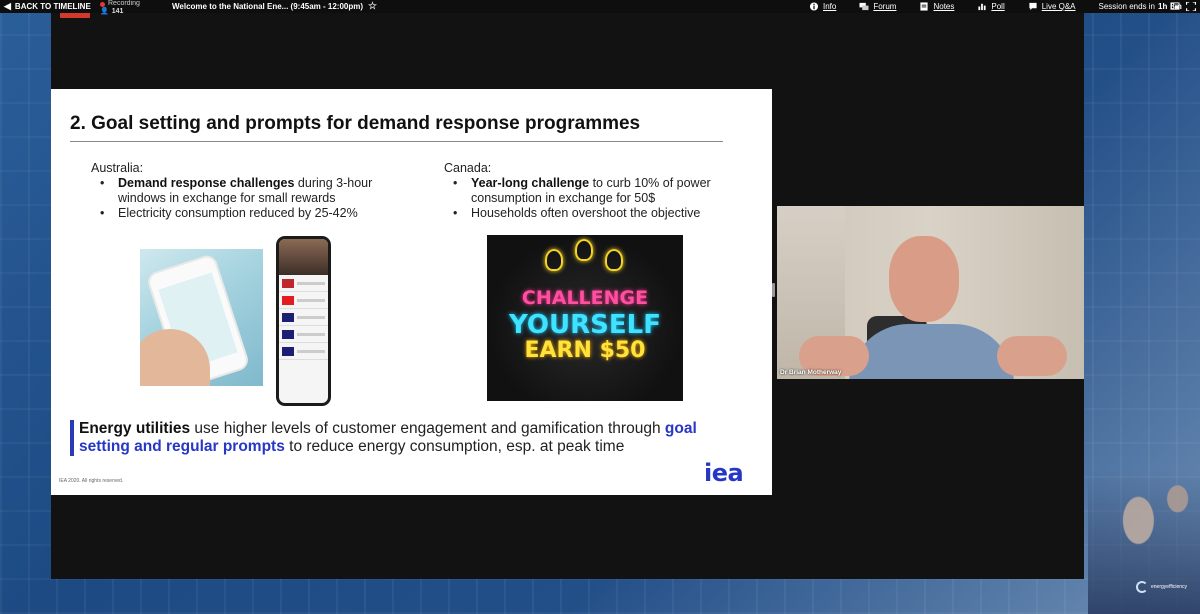  Describe the element at coordinates (124, 3) in the screenshot. I see `recording-label: Recording` at that location.